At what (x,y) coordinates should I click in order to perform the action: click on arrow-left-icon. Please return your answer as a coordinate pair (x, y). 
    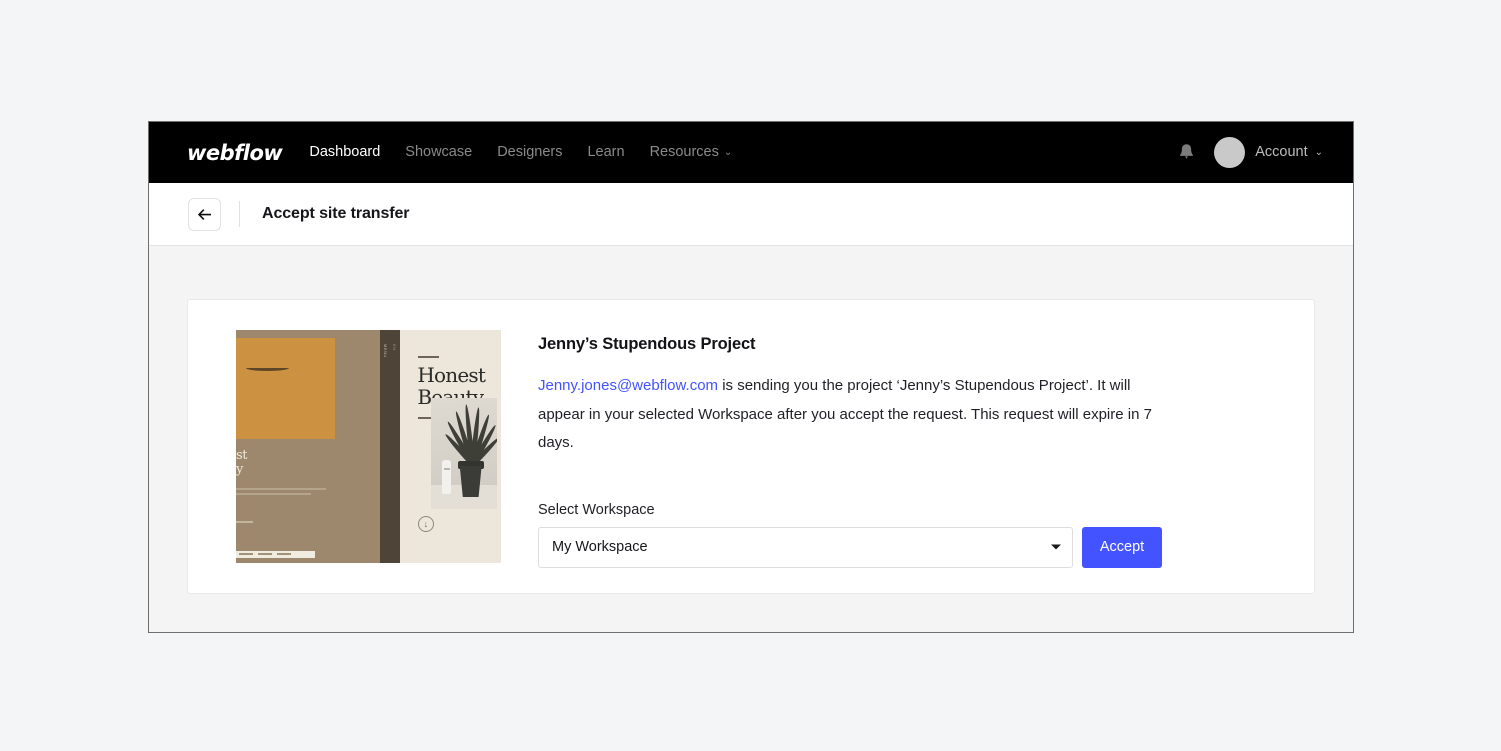
    Looking at the image, I should click on (204, 214).